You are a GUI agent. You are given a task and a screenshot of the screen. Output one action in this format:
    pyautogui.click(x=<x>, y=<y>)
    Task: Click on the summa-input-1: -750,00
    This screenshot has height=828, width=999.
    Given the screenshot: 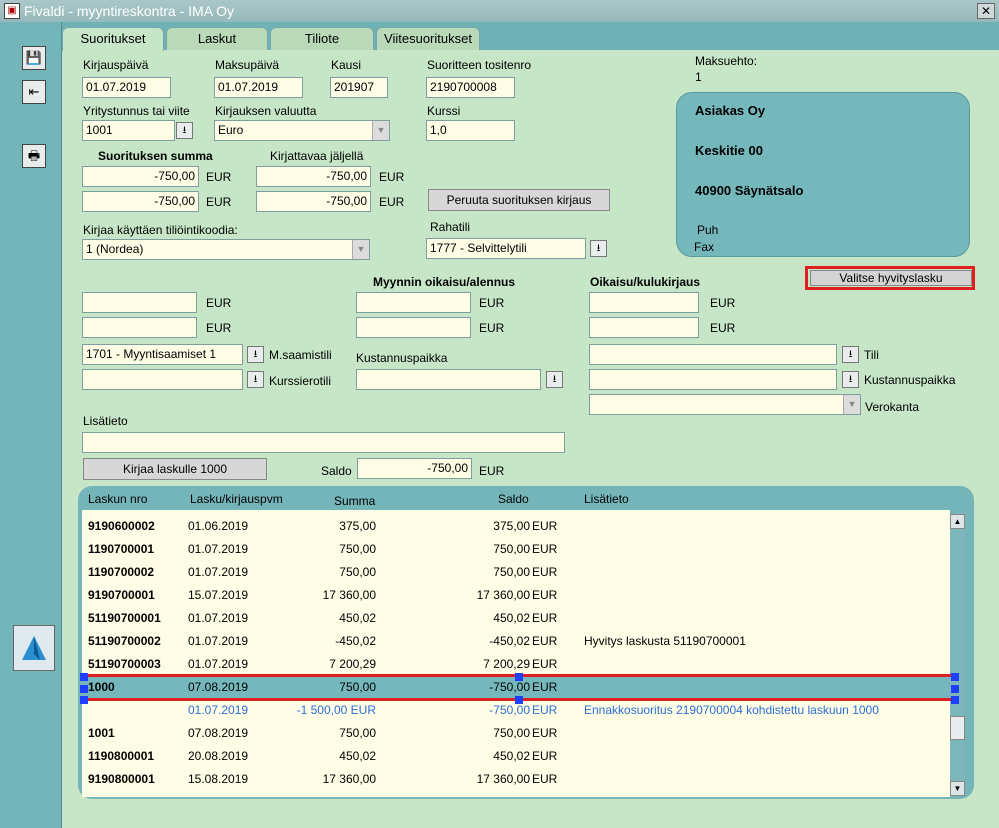 What is the action you would take?
    pyautogui.click(x=140, y=176)
    